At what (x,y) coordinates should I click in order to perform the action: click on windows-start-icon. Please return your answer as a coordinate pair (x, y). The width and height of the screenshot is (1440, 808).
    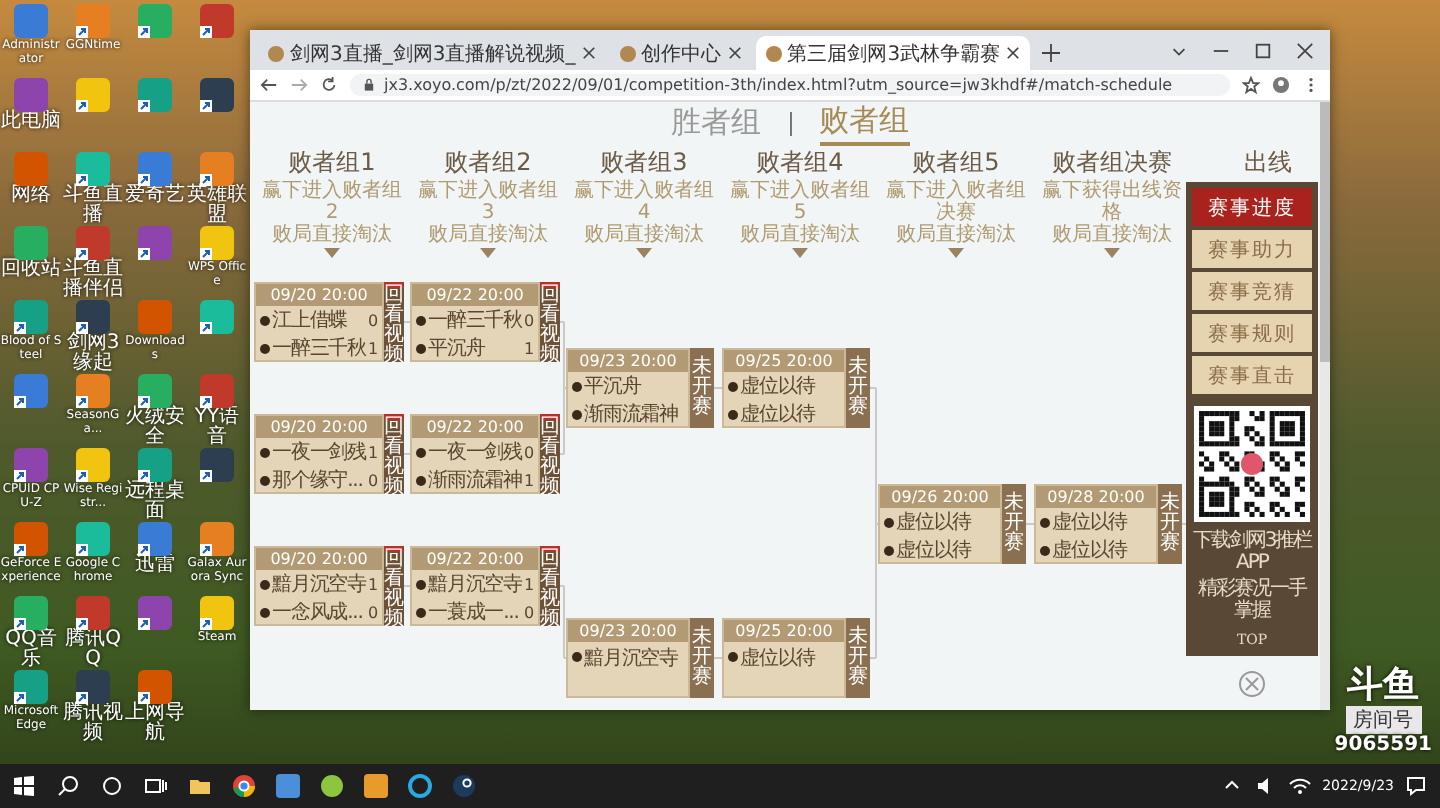
    Looking at the image, I should click on (24, 786).